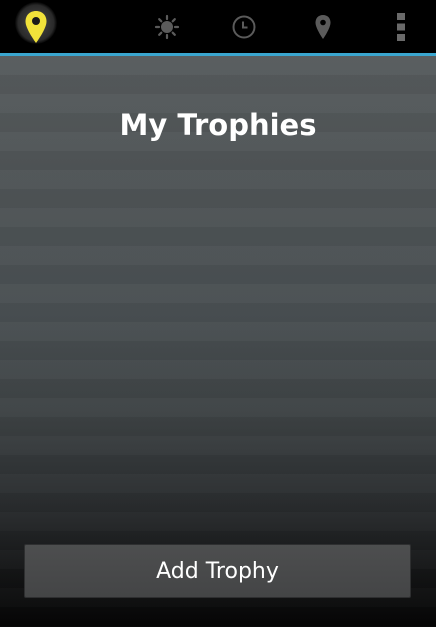 The height and width of the screenshot is (627, 436). Describe the element at coordinates (217, 571) in the screenshot. I see `add-trophy-button: Add Trophy` at that location.